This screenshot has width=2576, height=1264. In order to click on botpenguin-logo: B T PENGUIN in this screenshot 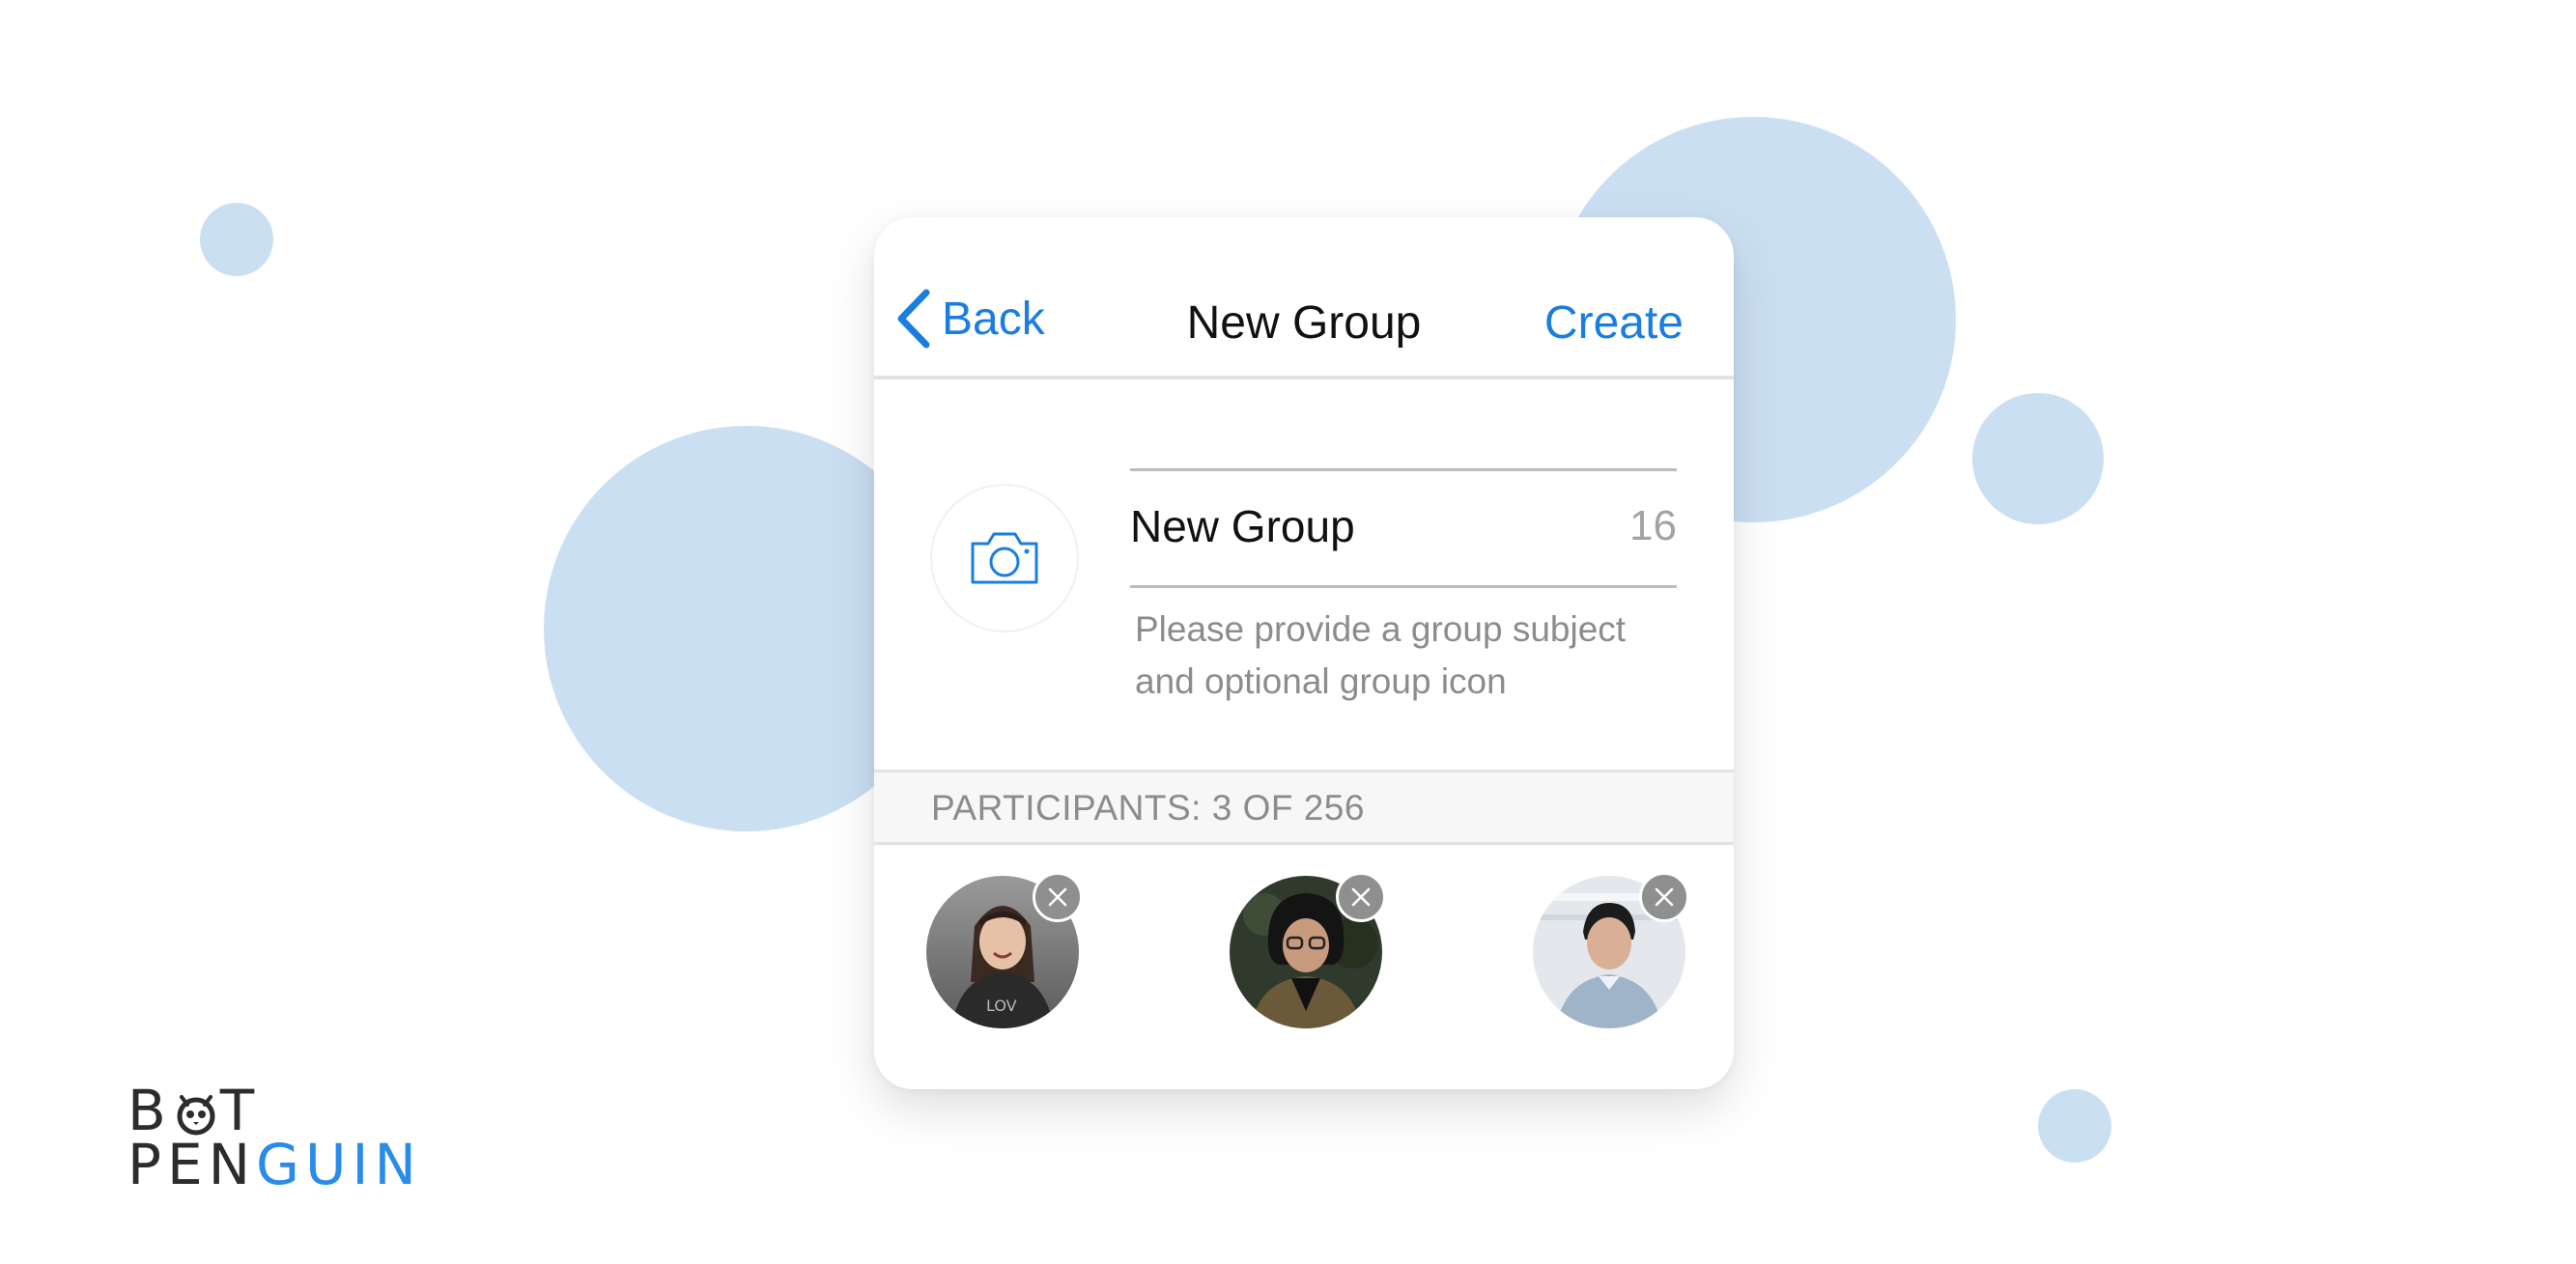, I will do `click(274, 1137)`.